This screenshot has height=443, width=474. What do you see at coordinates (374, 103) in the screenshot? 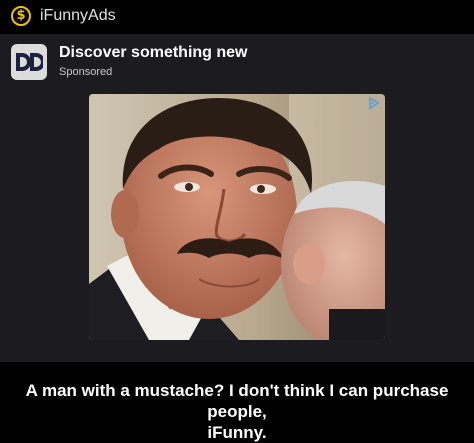
I see `adchoices-icon` at bounding box center [374, 103].